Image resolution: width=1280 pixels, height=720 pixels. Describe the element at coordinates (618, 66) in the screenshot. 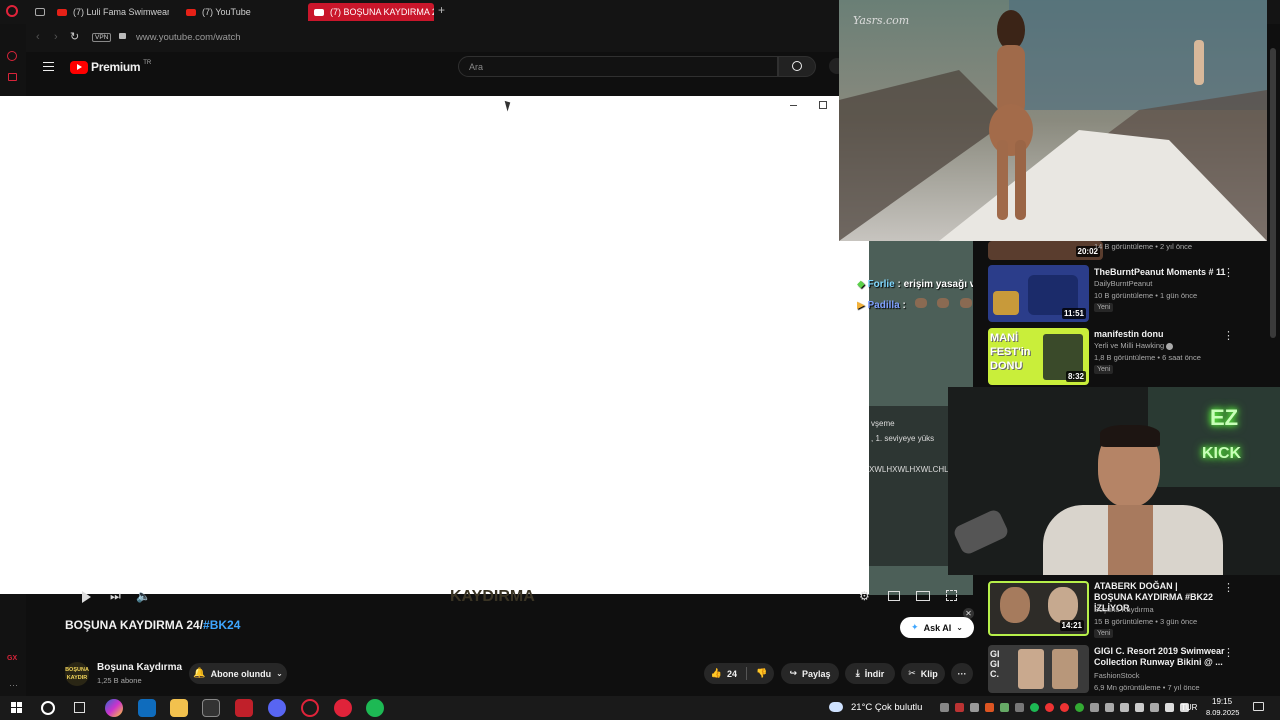

I see `search-input: Ara` at that location.